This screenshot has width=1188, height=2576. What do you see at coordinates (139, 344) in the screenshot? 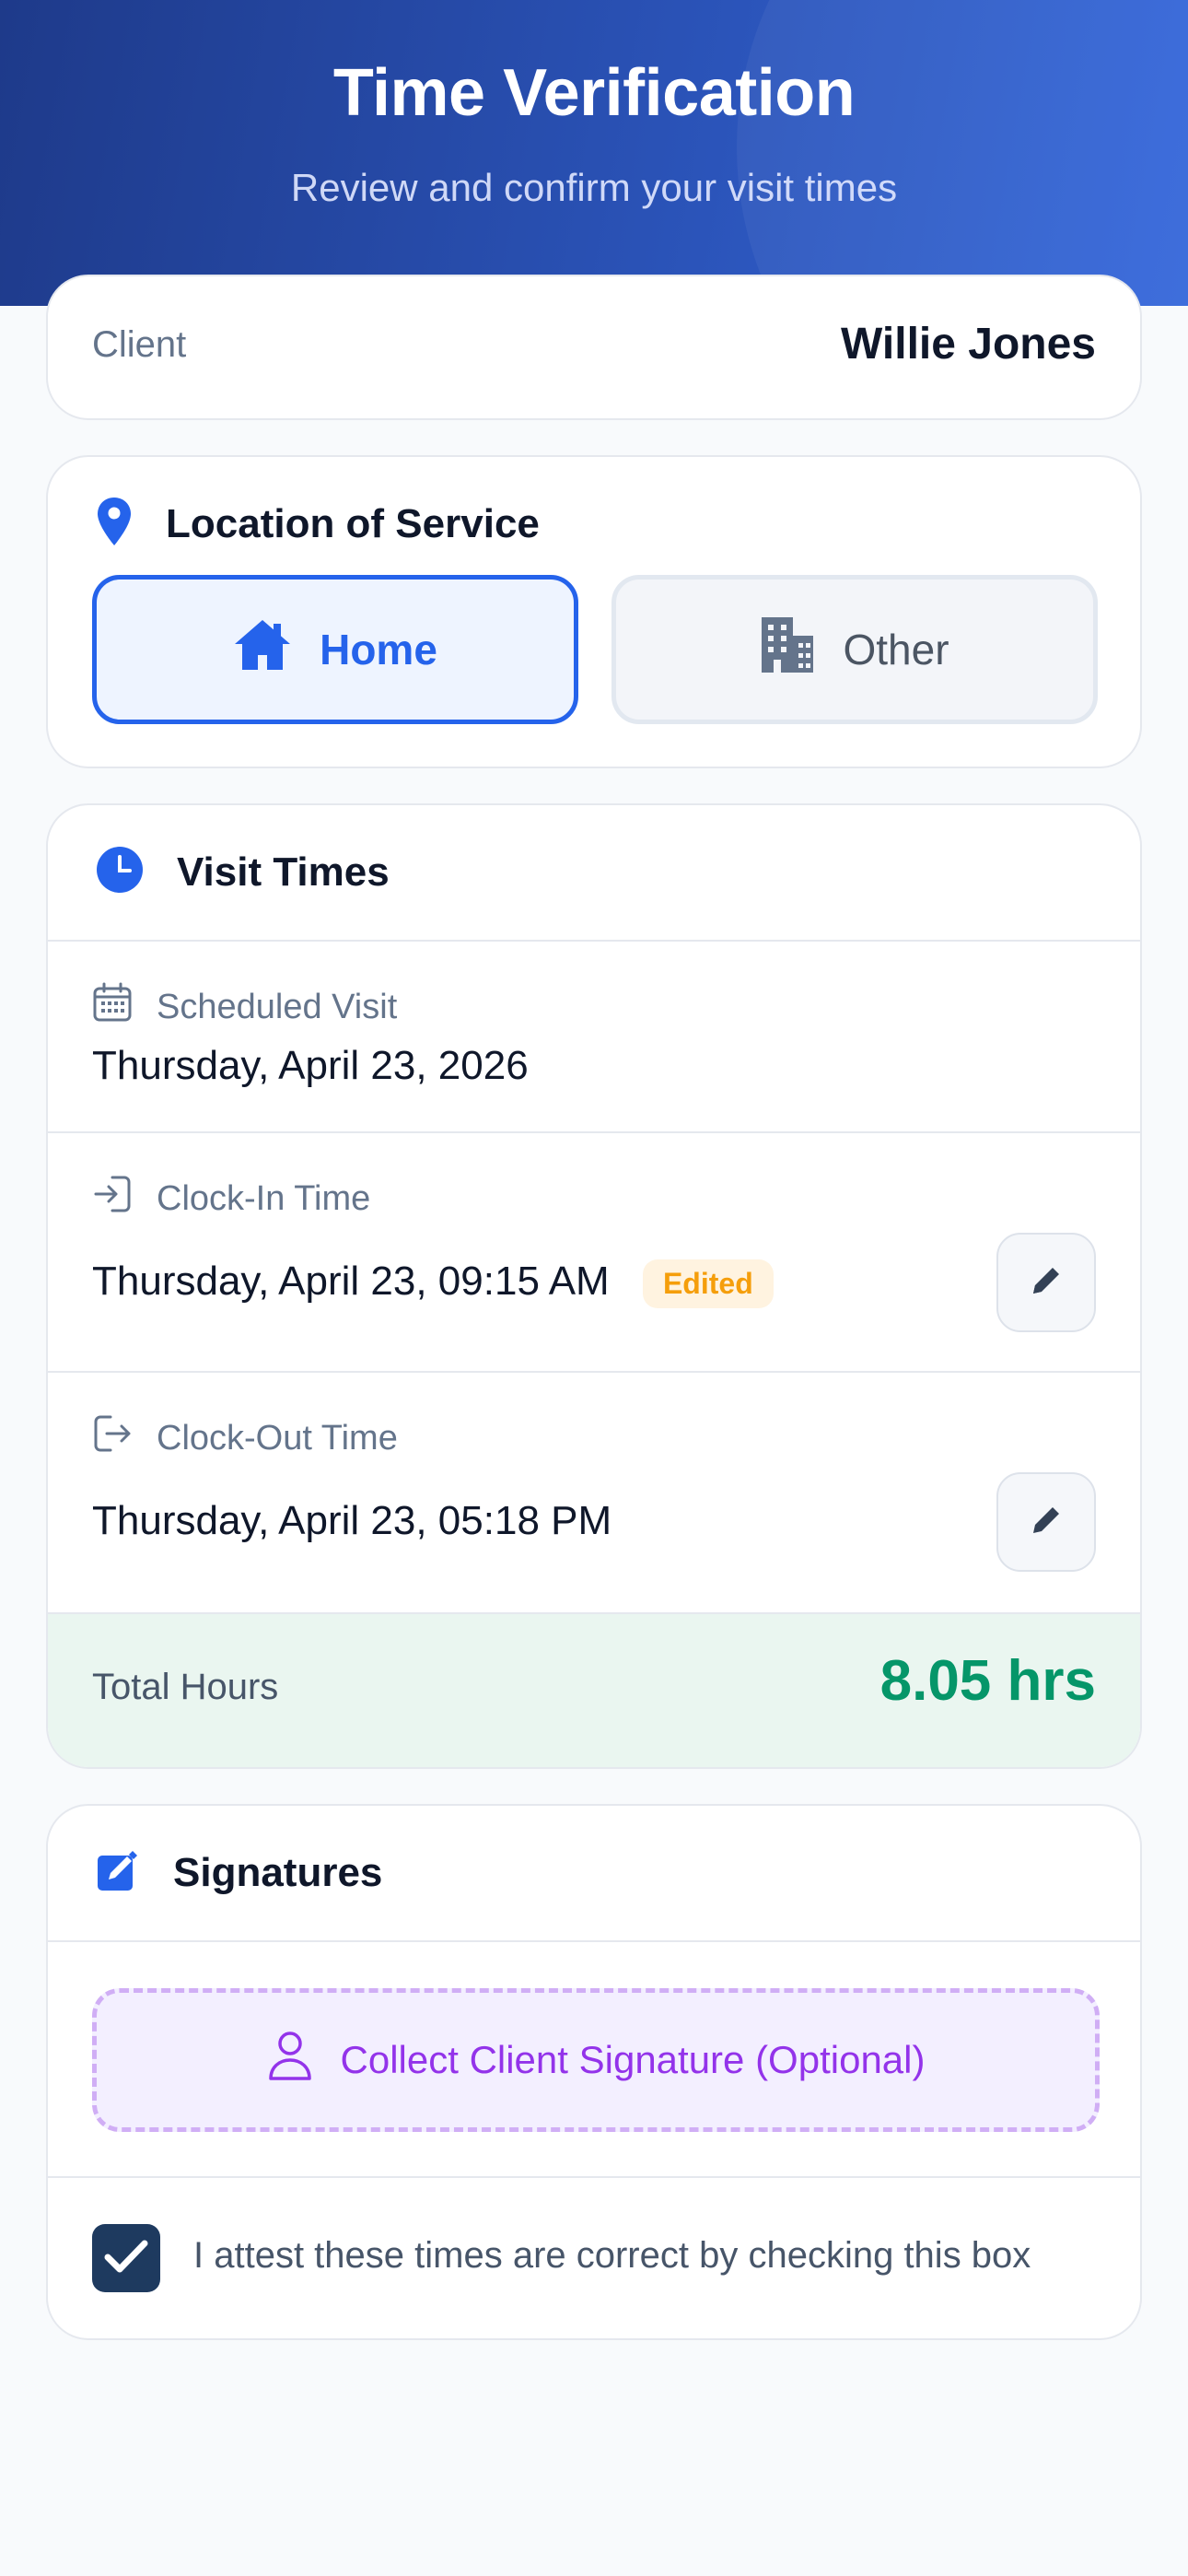
I see `client-label: Client` at bounding box center [139, 344].